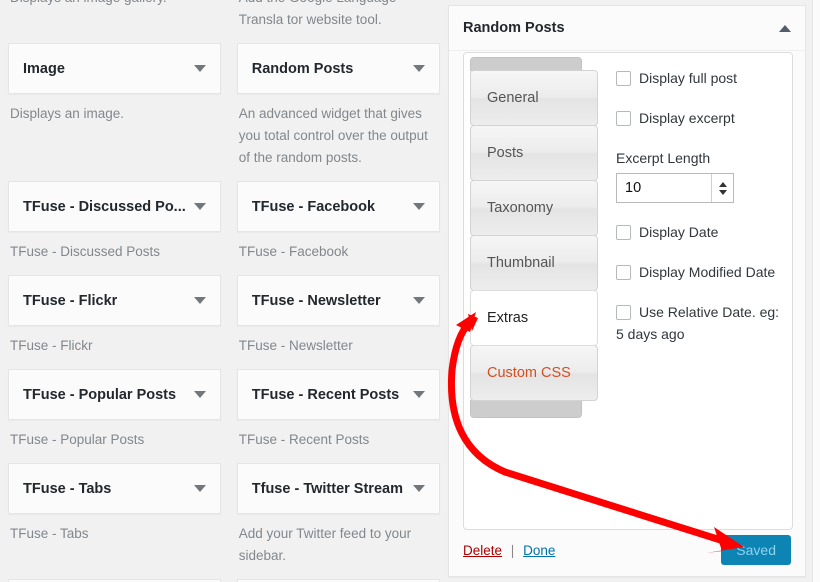  What do you see at coordinates (327, 488) in the screenshot?
I see `widget-card-title: Tfuse - Twitter Stream` at bounding box center [327, 488].